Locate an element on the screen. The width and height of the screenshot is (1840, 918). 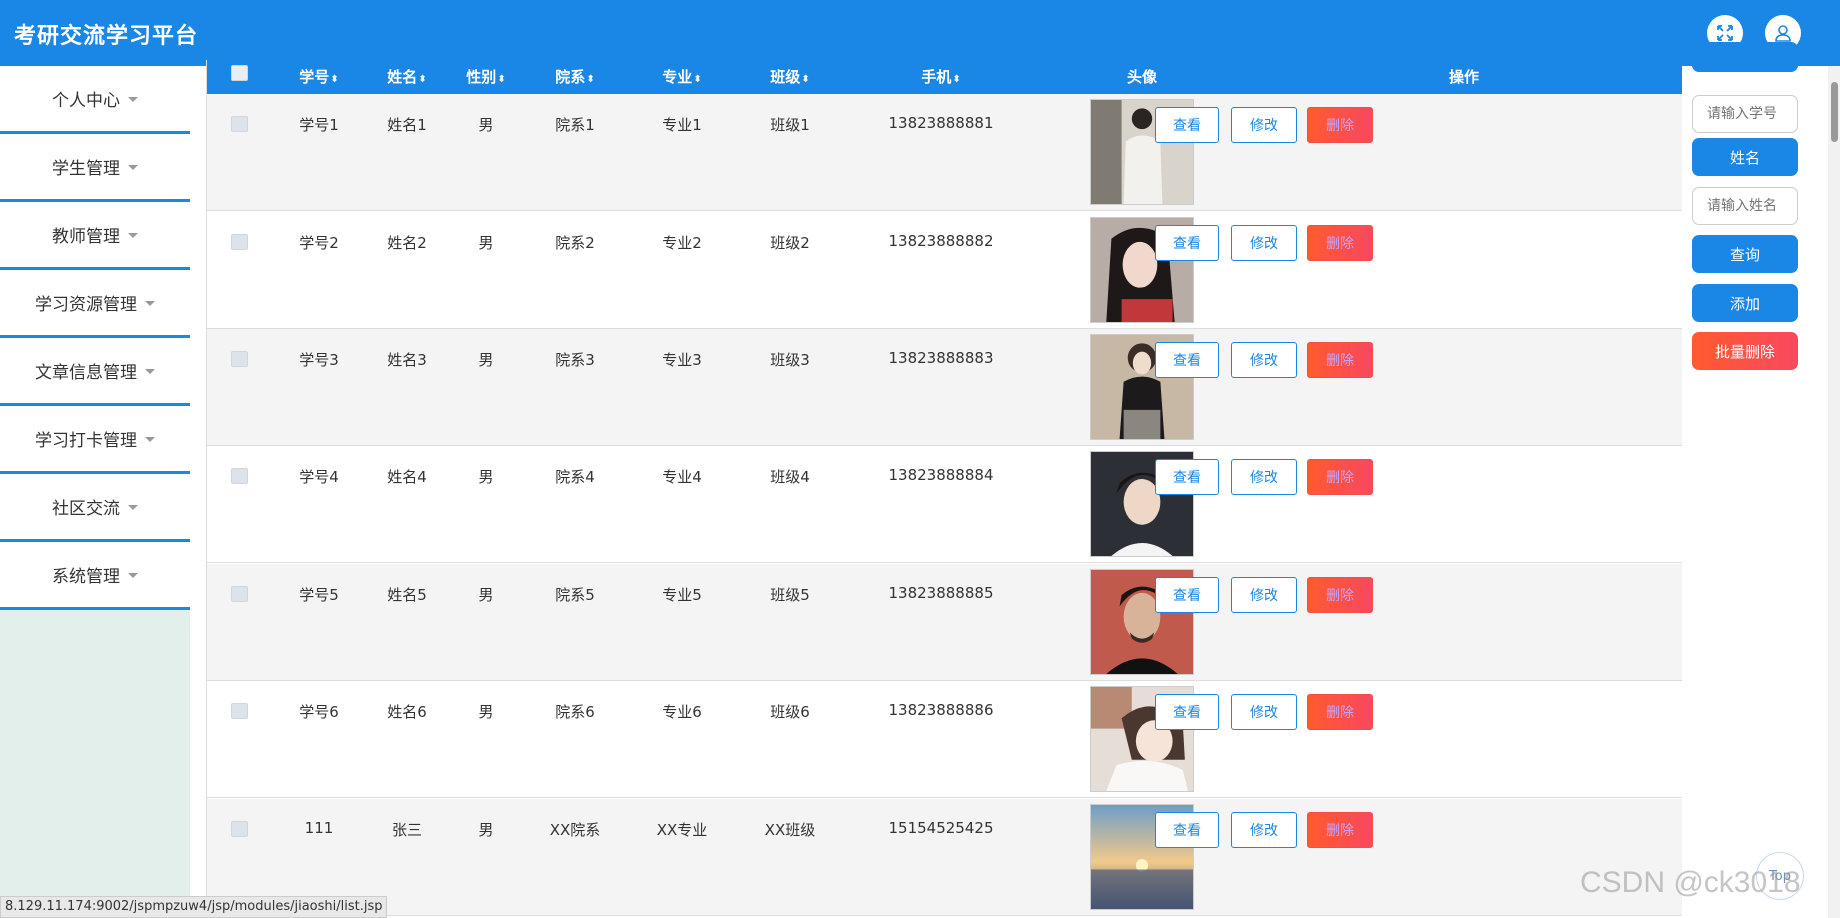
cell-id: 111 is located at coordinates (319, 828).